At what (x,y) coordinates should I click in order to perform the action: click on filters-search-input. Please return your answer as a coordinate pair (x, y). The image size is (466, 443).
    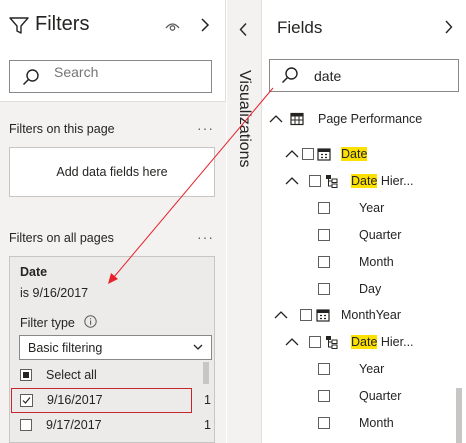
    Looking at the image, I should click on (129, 72).